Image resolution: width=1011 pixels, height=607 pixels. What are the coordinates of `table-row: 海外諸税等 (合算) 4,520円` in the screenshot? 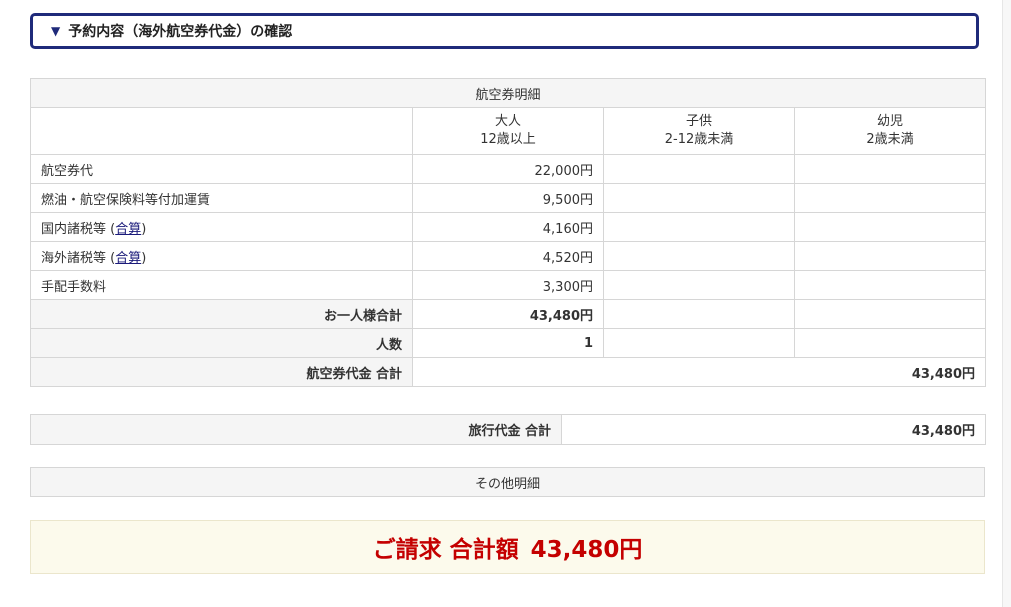 It's located at (508, 256).